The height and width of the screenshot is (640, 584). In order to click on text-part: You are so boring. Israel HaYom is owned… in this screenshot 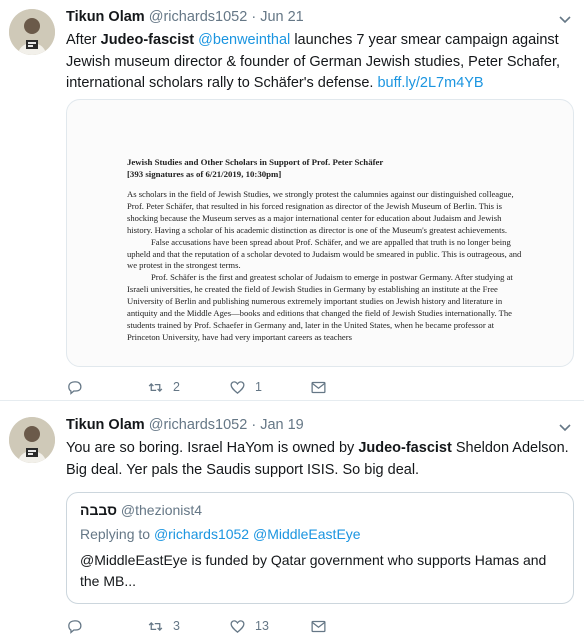, I will do `click(212, 448)`.